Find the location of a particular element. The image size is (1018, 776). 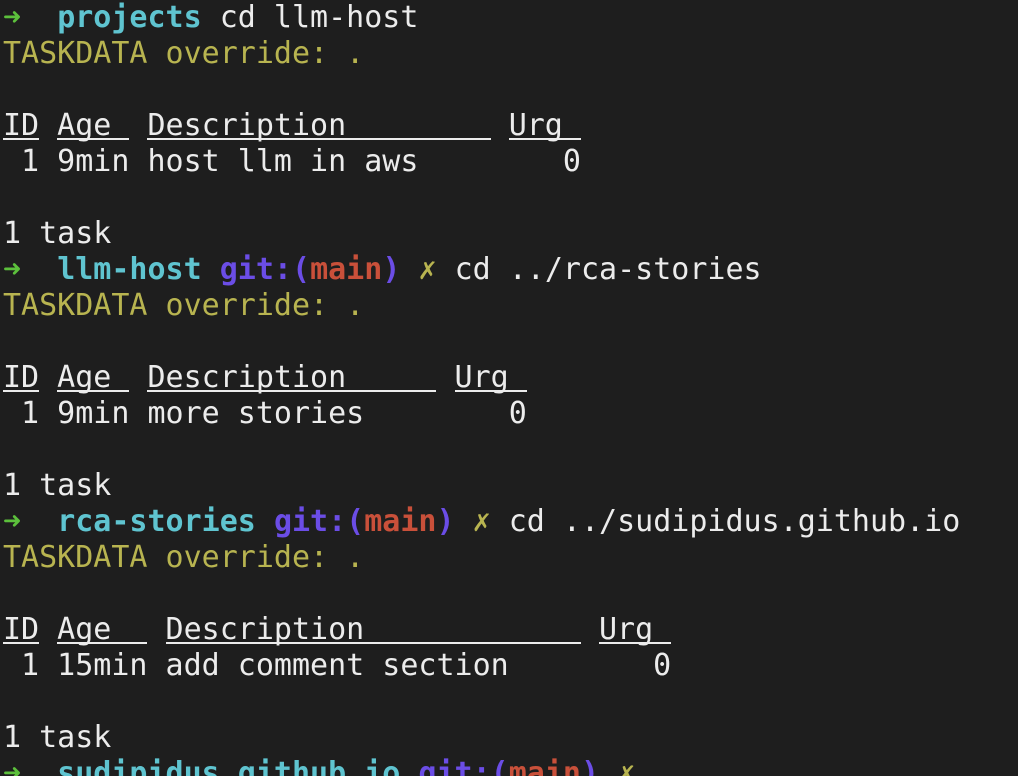

table-row: 1 15min add comment section 0 is located at coordinates (510, 666).